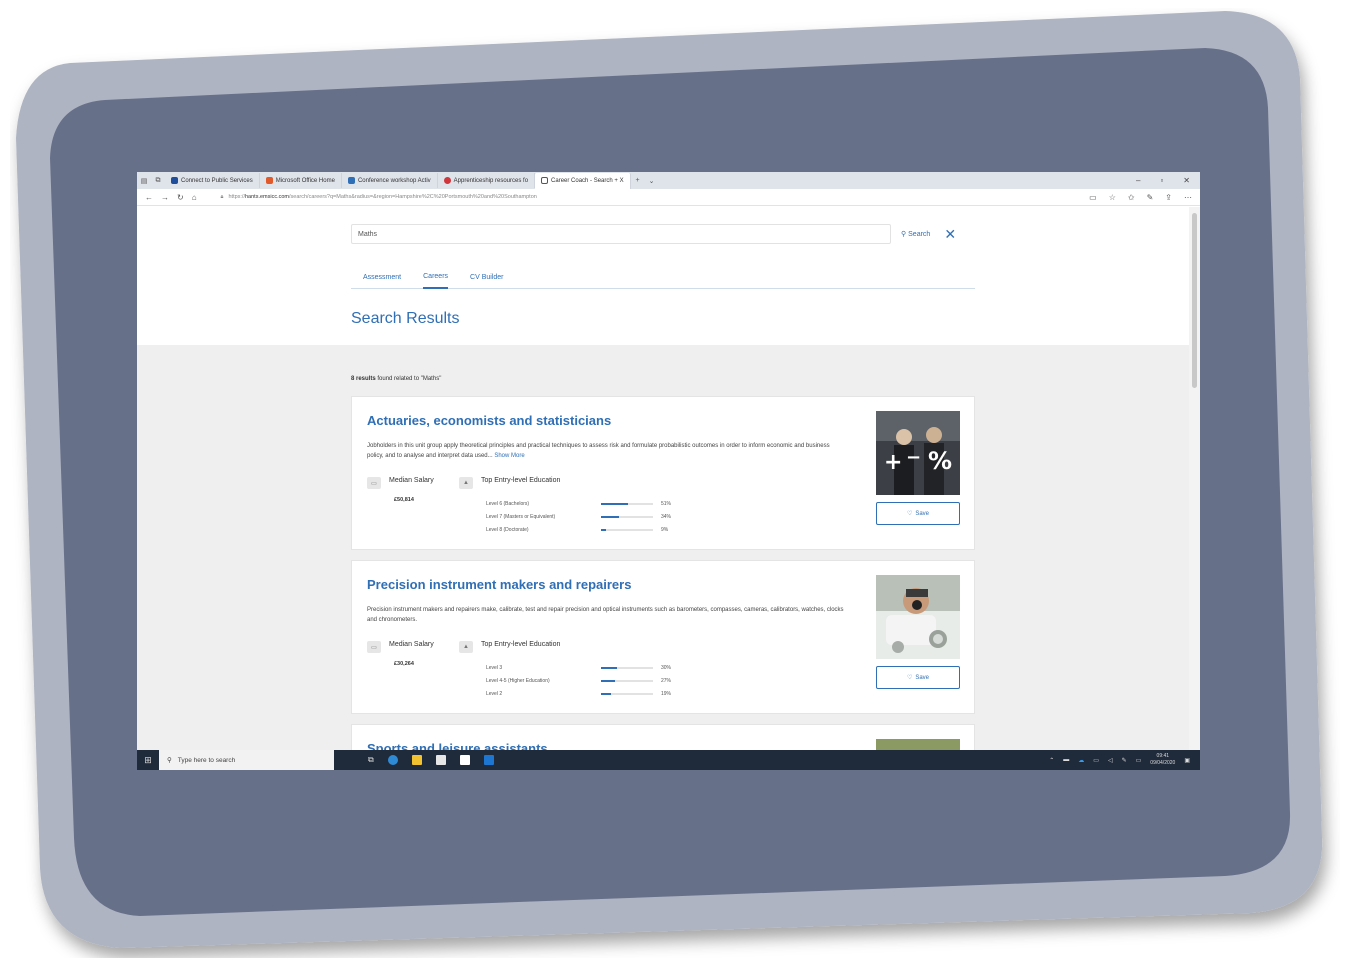 Image resolution: width=1350 pixels, height=962 pixels. Describe the element at coordinates (149, 197) in the screenshot. I see `back-icon: ←` at that location.